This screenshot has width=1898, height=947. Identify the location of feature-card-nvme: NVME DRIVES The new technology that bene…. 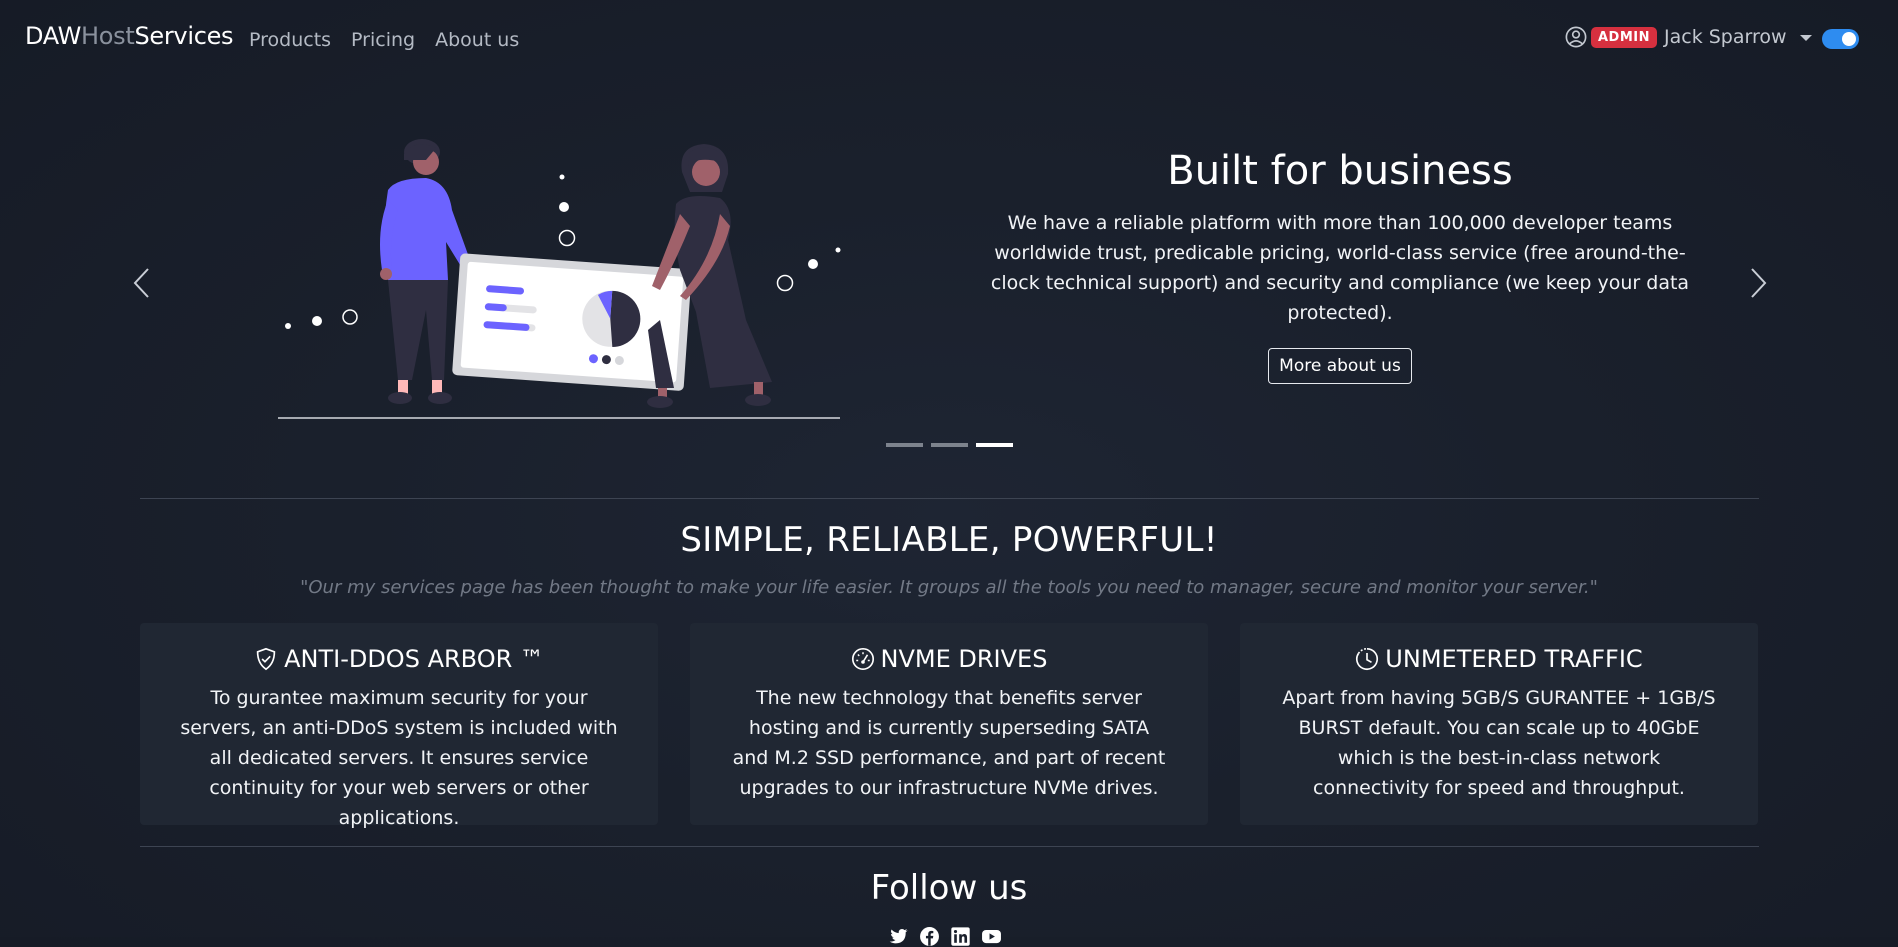
(949, 724).